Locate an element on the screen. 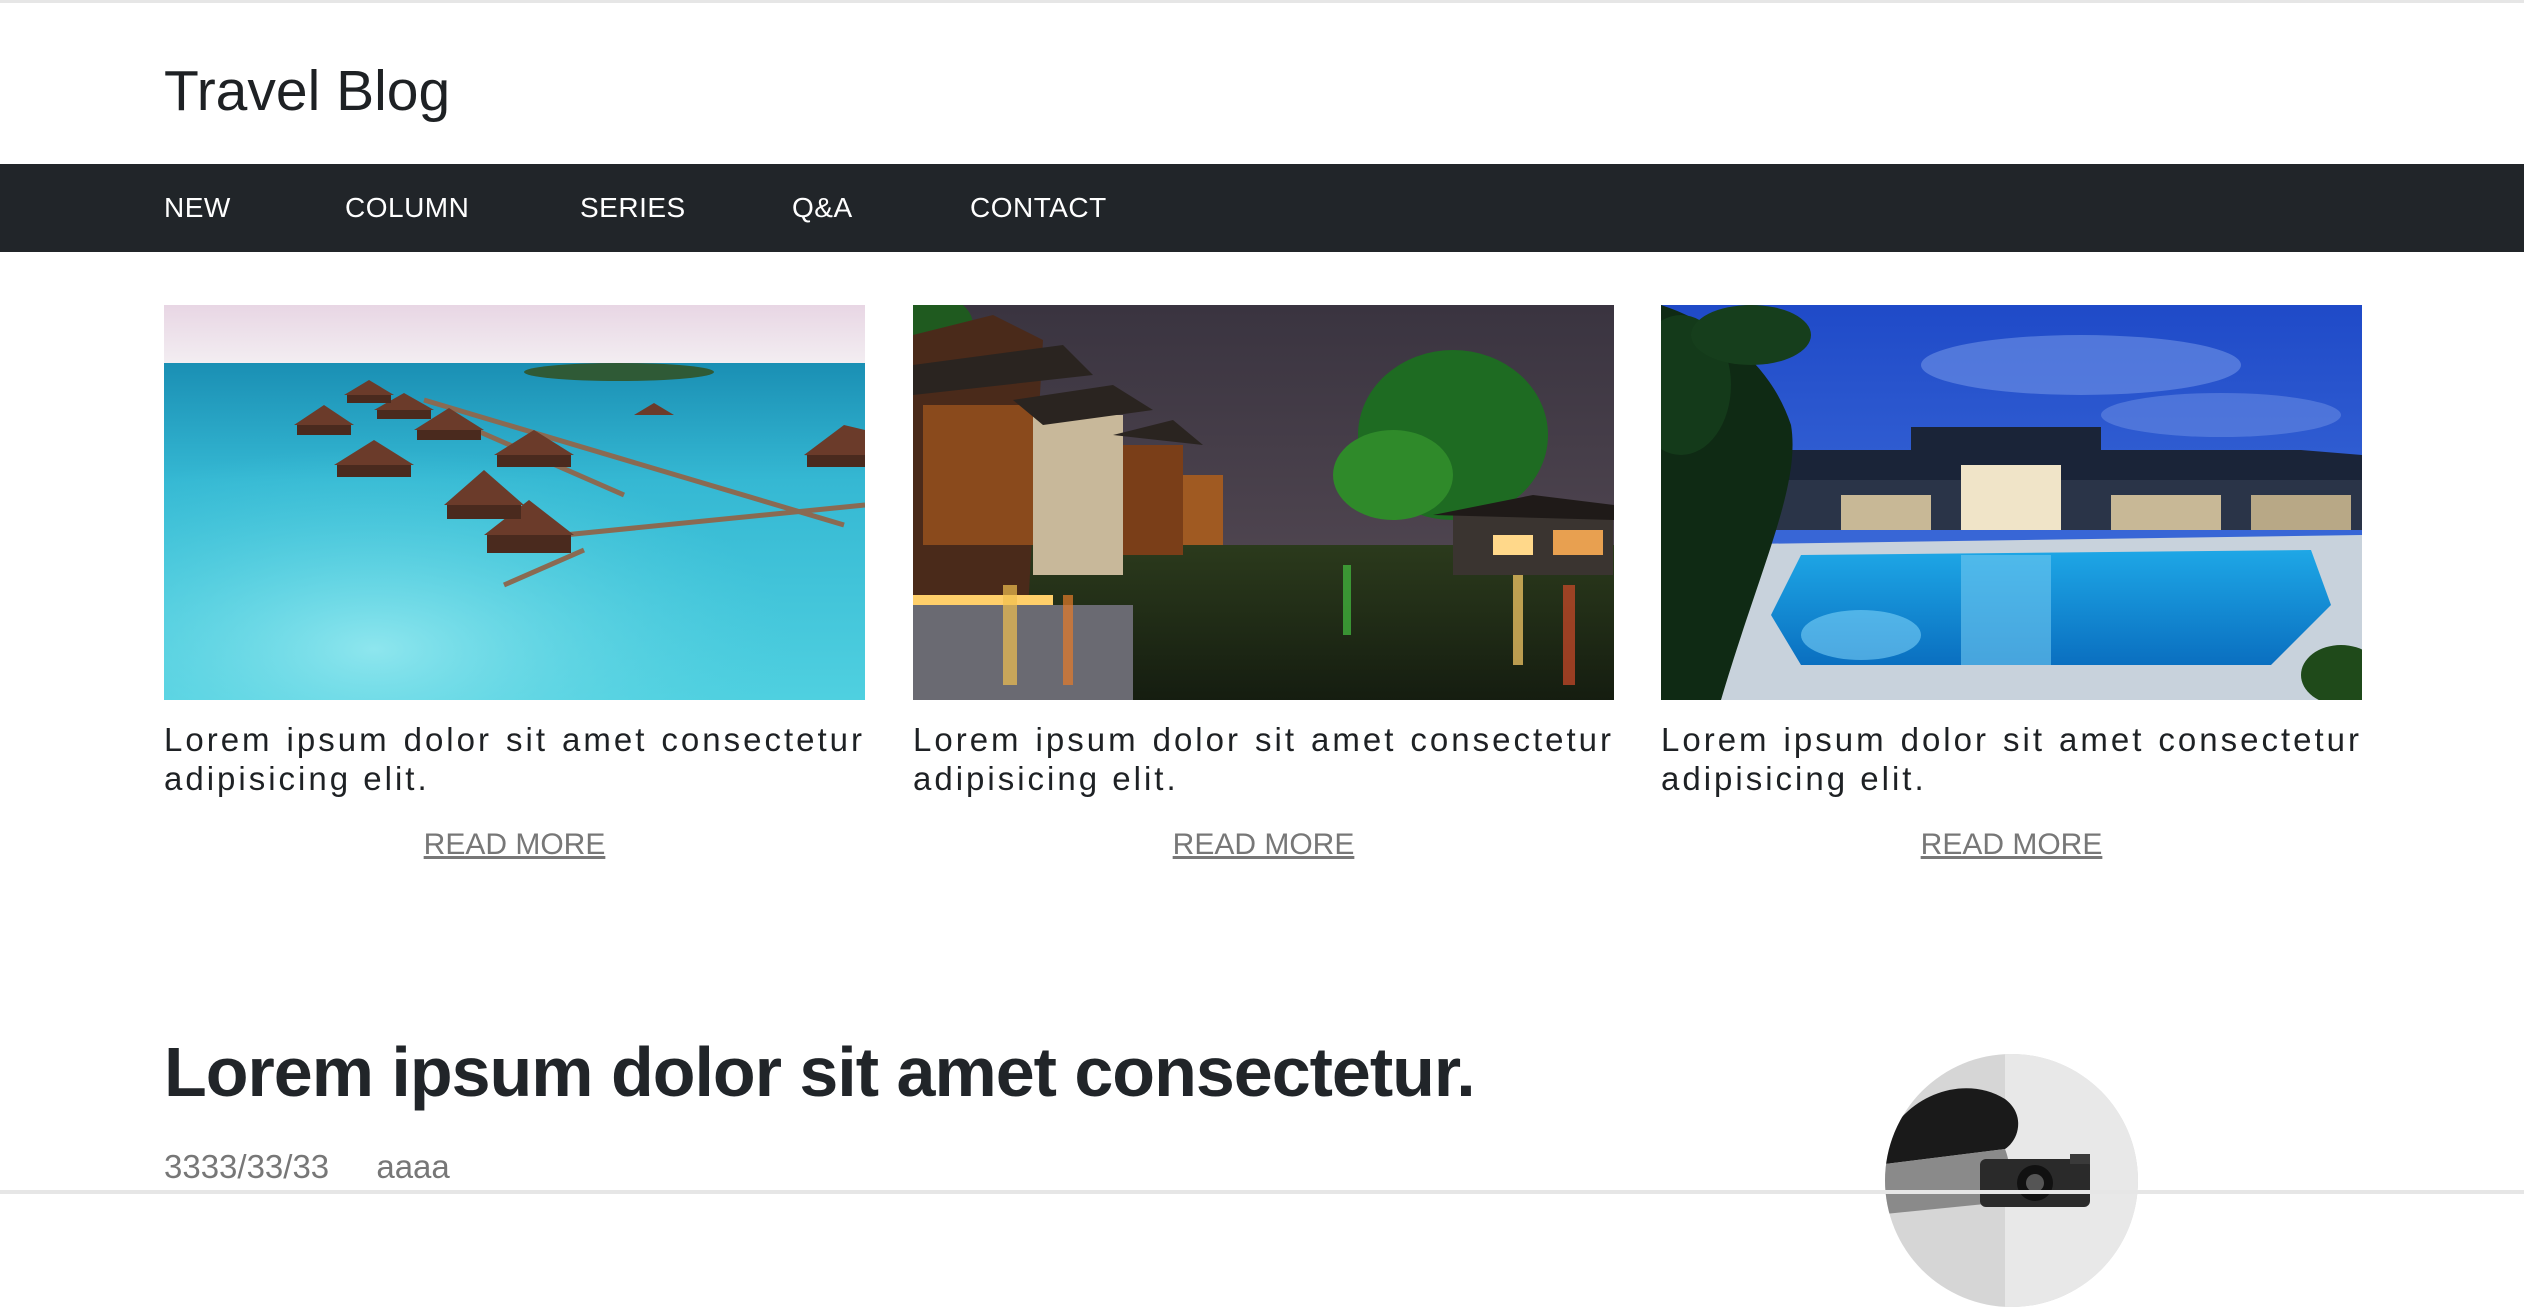 This screenshot has height=1307, width=2524. nav-item-qa: Q&A is located at coordinates (822, 208).